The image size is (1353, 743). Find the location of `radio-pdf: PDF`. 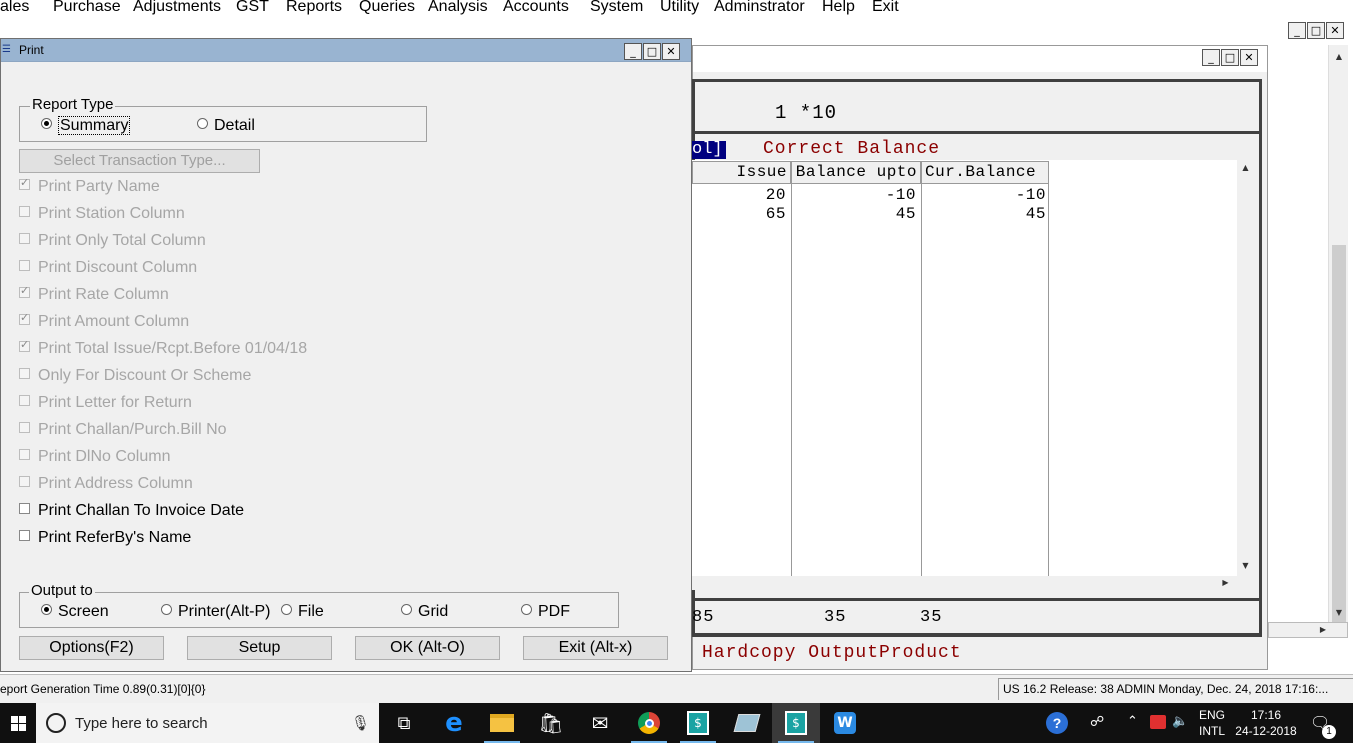

radio-pdf: PDF is located at coordinates (545, 612).